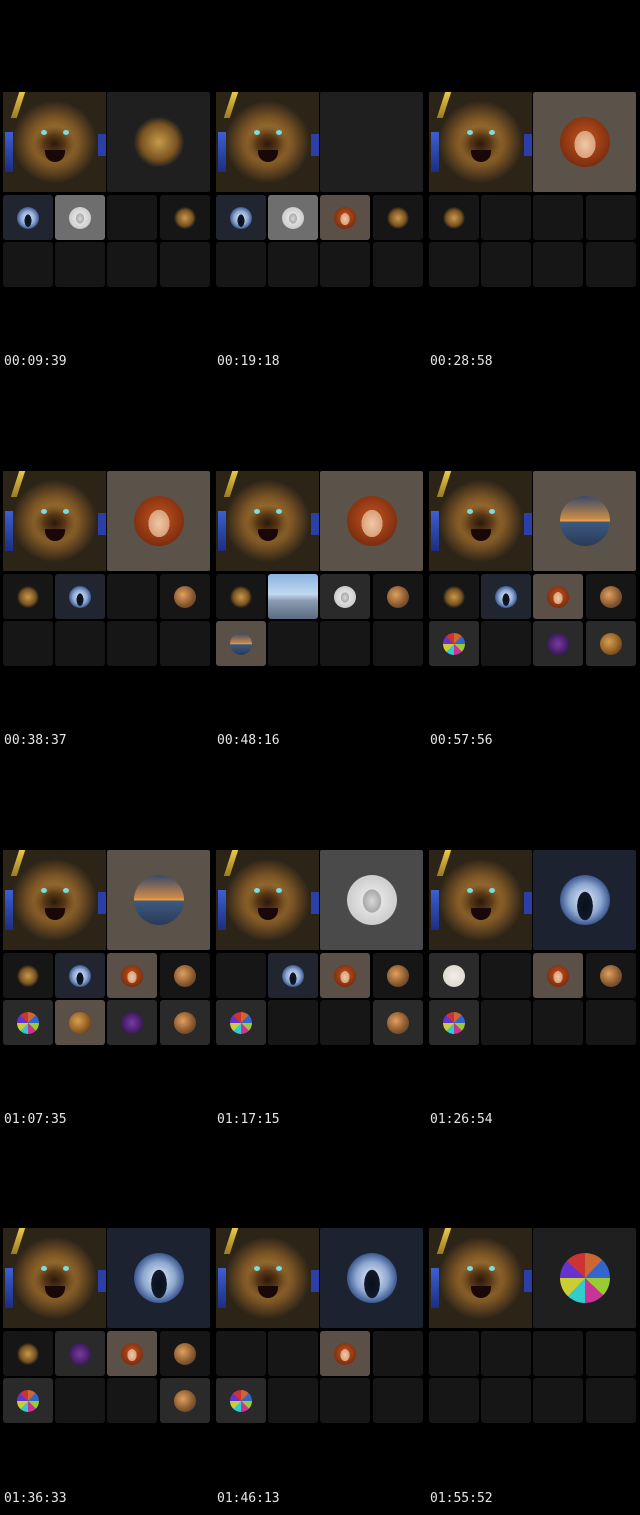 This screenshot has height=1515, width=640. I want to click on timestamp-label: 00:28:58, so click(461, 361).